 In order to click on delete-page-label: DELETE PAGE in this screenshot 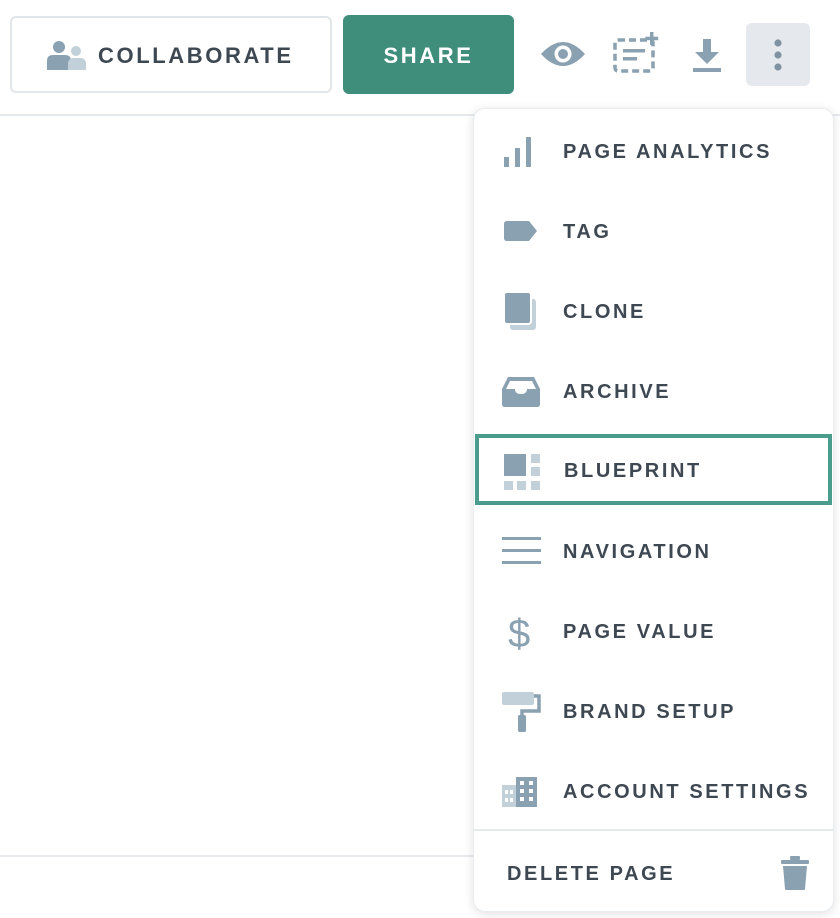, I will do `click(591, 874)`.